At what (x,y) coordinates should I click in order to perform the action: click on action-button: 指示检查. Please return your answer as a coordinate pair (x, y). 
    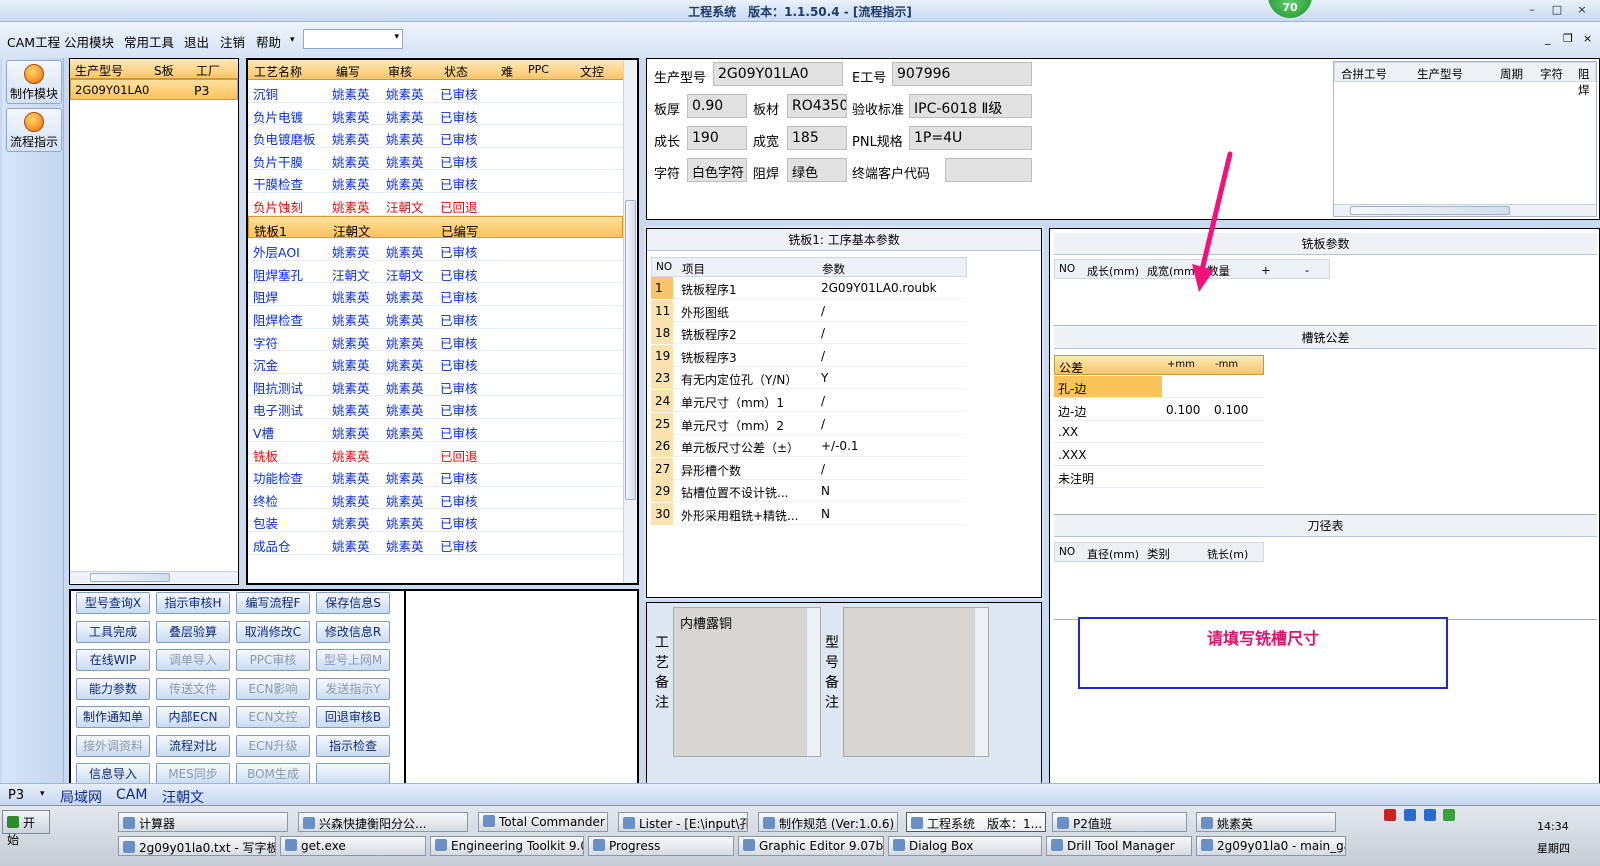
    Looking at the image, I should click on (353, 745).